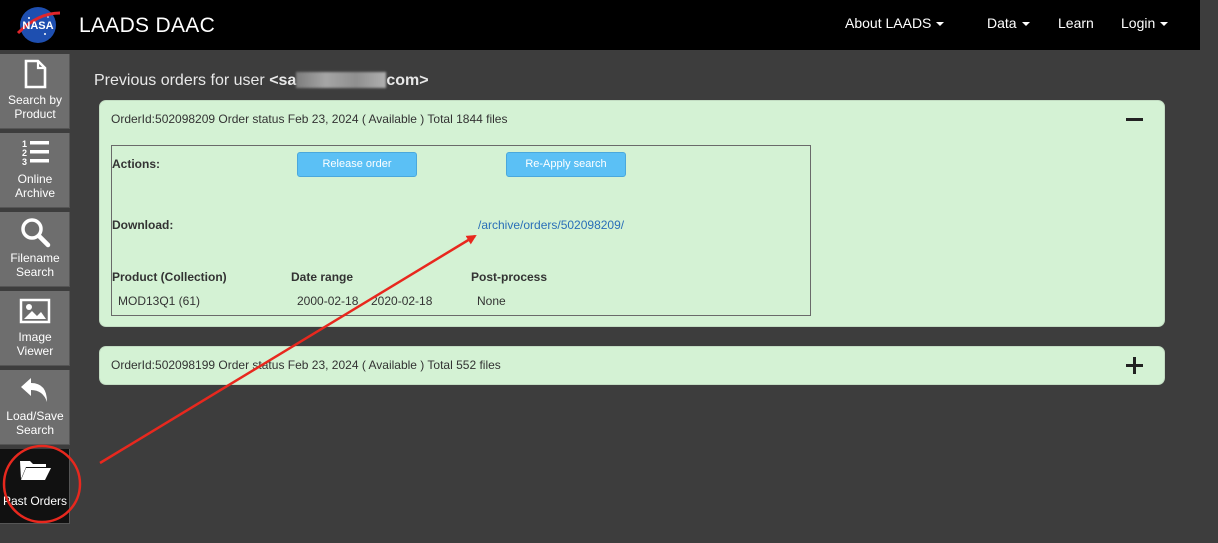 Image resolution: width=1218 pixels, height=543 pixels. What do you see at coordinates (143, 225) in the screenshot?
I see `download-label: Download:` at bounding box center [143, 225].